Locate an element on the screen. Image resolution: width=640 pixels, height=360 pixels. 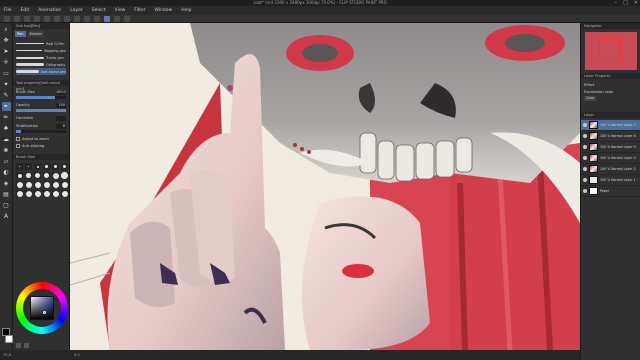
move-tool-icon: ✥ is located at coordinates (6, 40).